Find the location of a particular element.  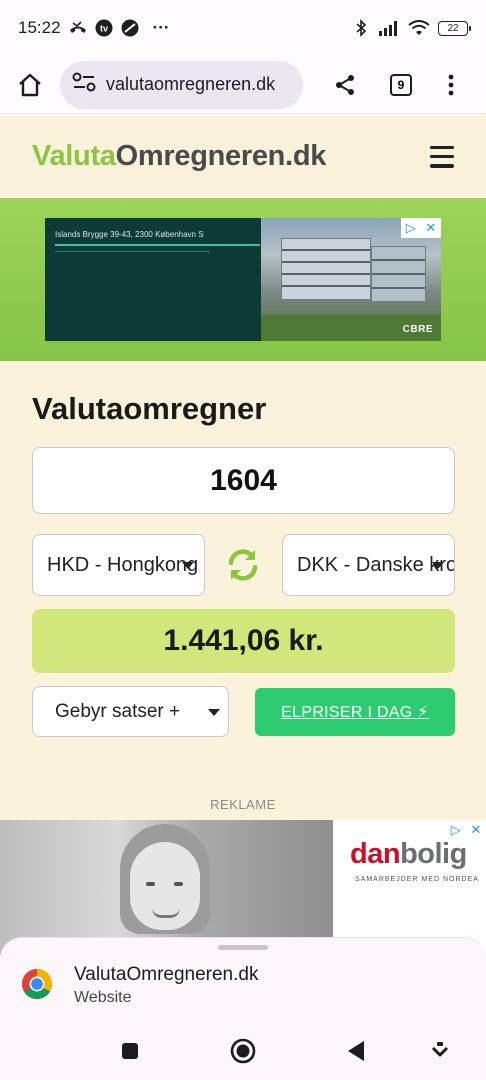

danbolig-logo: danbolig is located at coordinates (408, 854).